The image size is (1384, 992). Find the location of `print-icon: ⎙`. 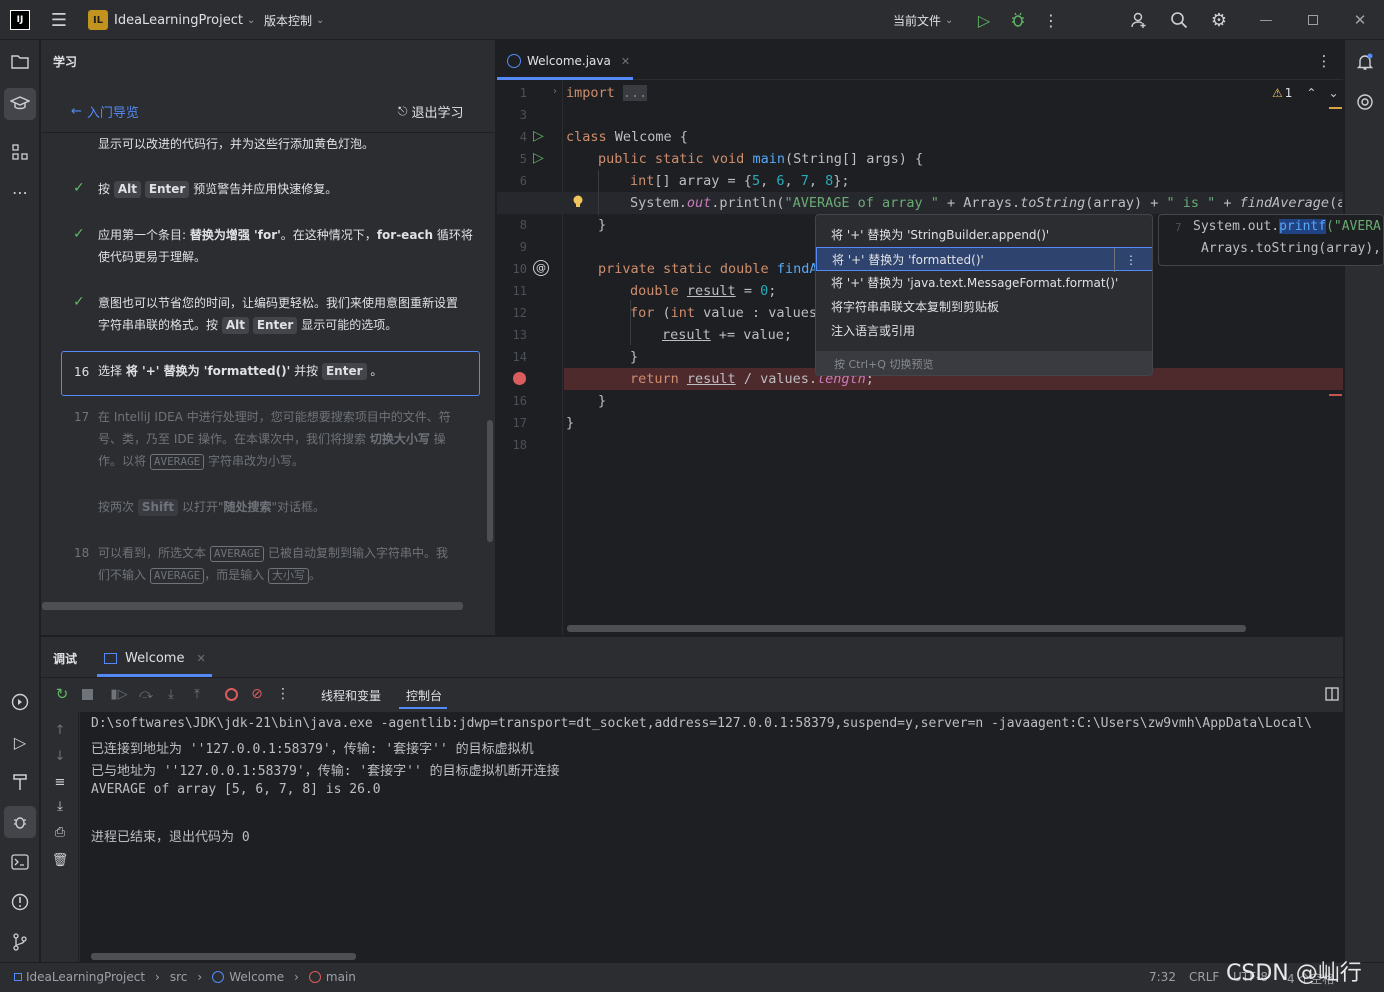

print-icon: ⎙ is located at coordinates (60, 832).